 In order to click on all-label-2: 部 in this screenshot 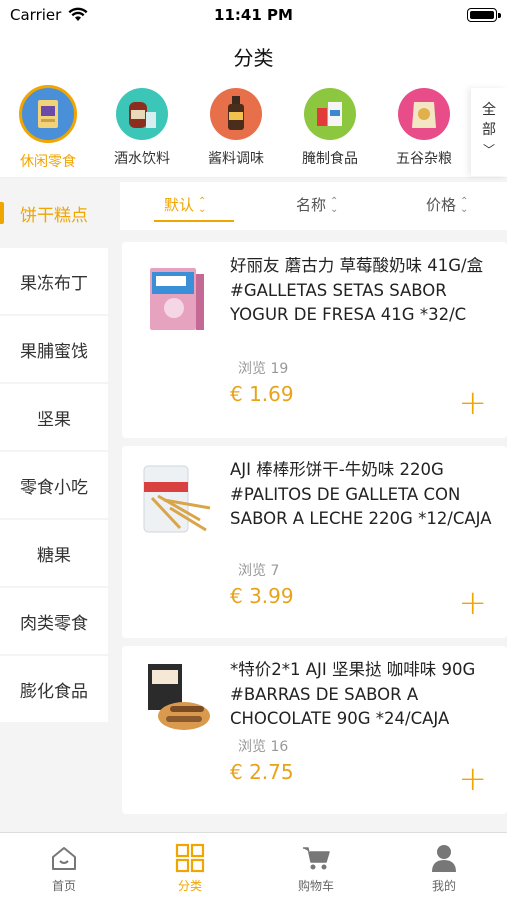, I will do `click(489, 130)`.